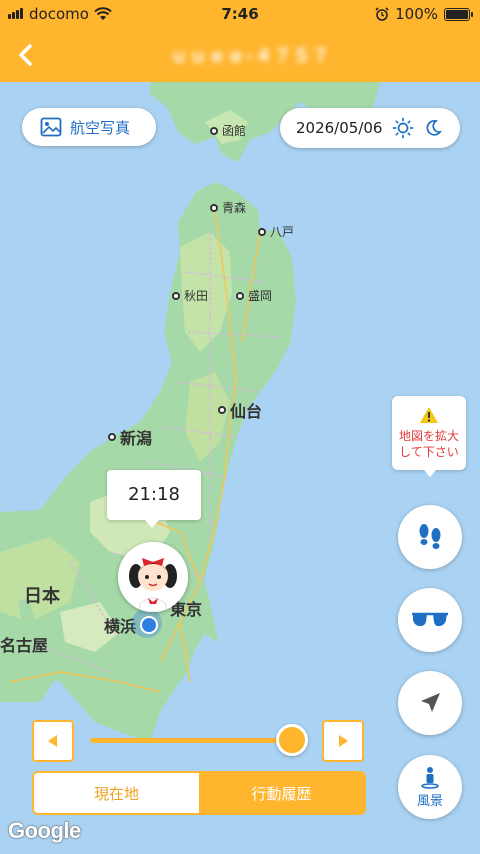 The height and width of the screenshot is (854, 480). I want to click on city-nagoya: 名古屋, so click(24, 645).